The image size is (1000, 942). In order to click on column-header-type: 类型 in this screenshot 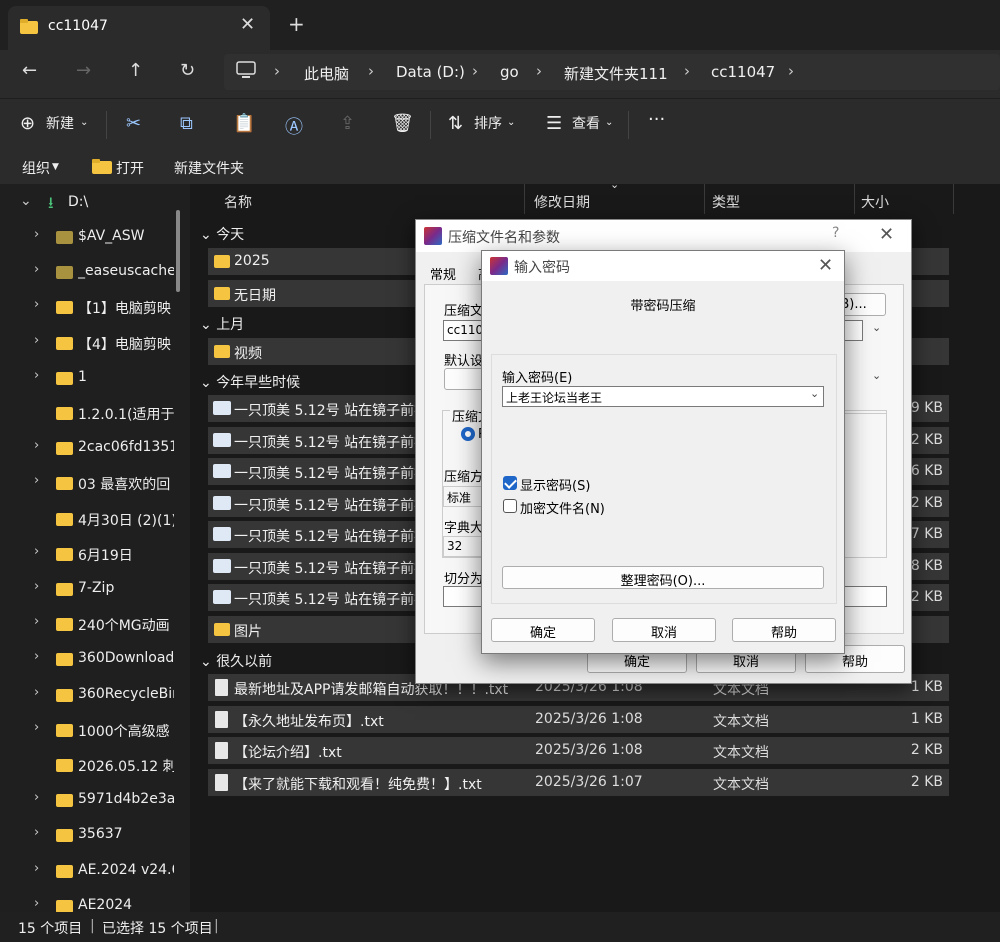, I will do `click(726, 202)`.